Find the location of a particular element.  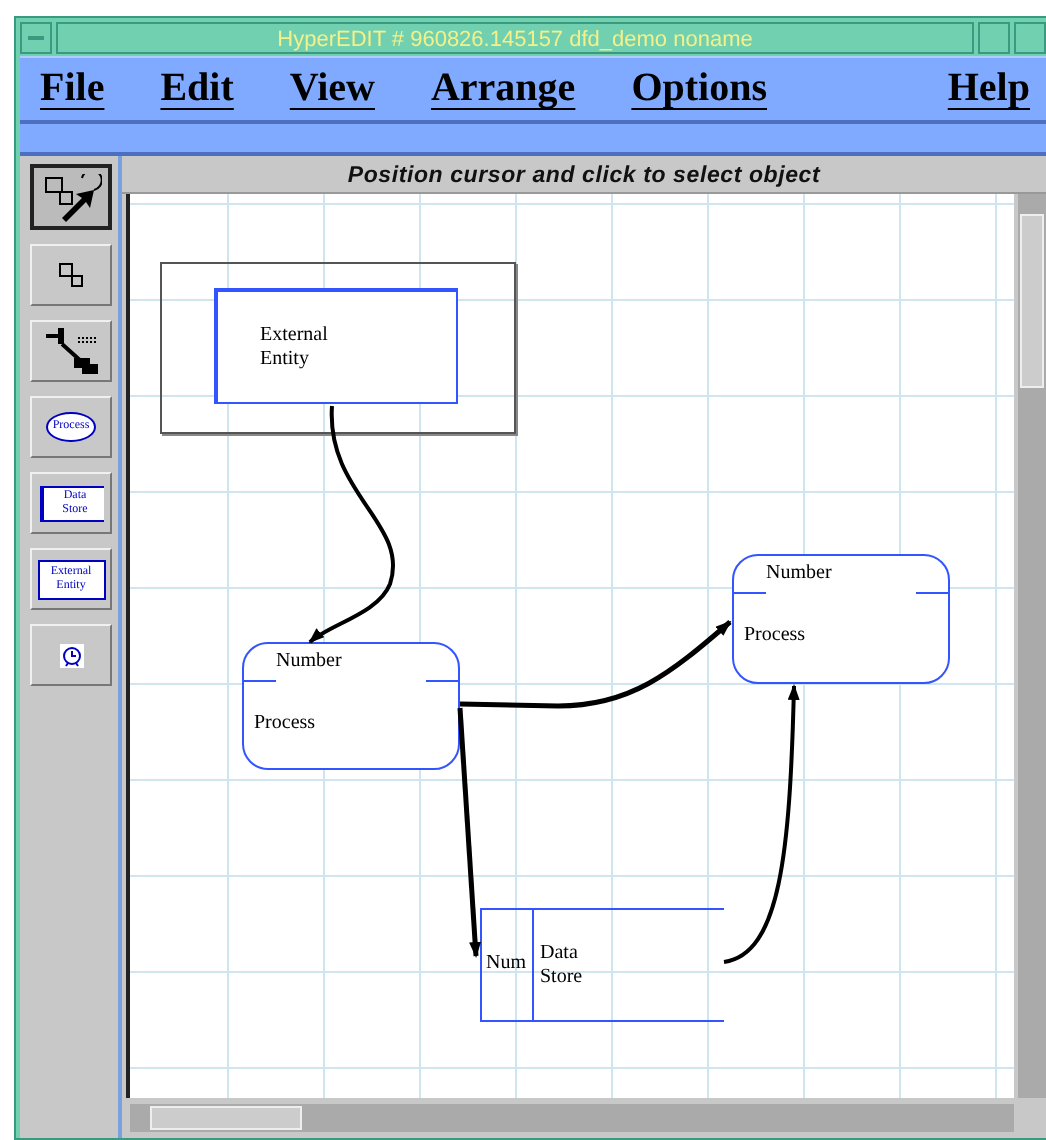

menu-item: View is located at coordinates (332, 89).